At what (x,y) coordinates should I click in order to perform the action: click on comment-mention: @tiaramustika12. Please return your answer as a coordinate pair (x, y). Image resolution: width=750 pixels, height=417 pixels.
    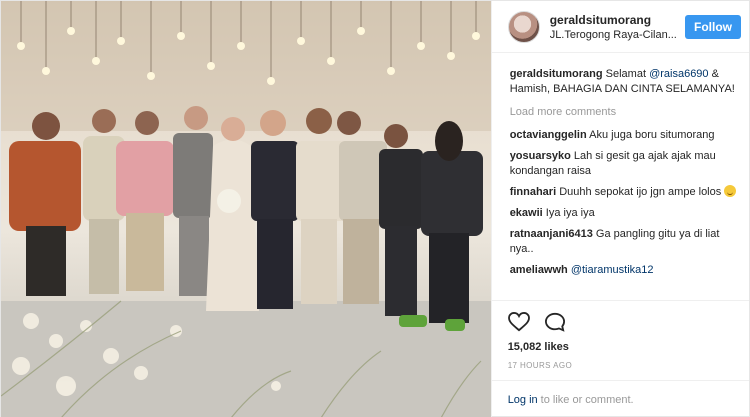
    Looking at the image, I should click on (612, 270).